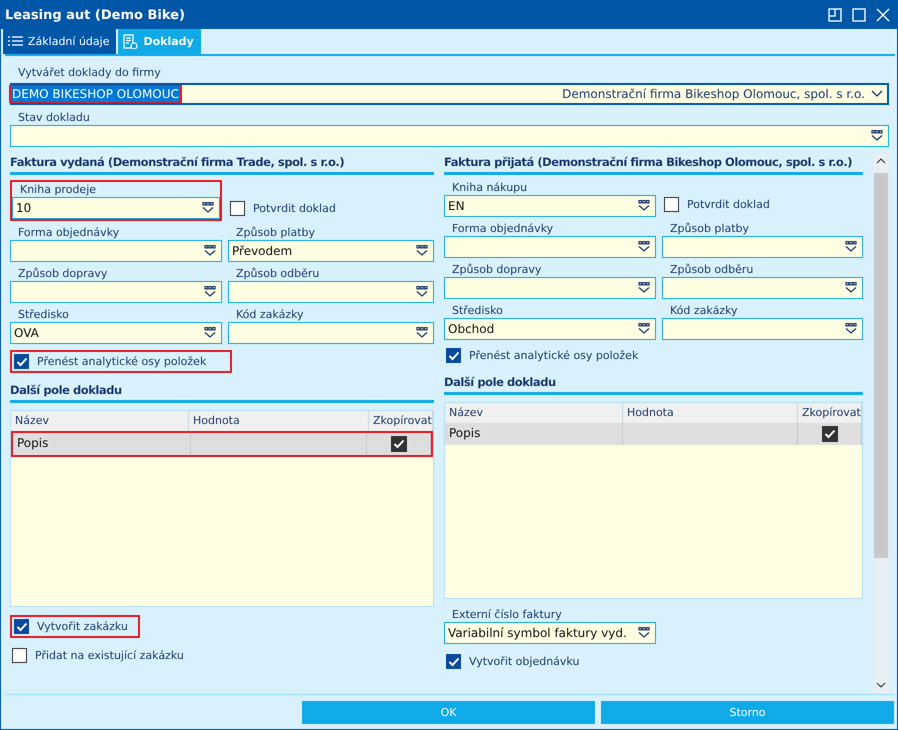  I want to click on checkbox-label: Vytvořit objednávku, so click(524, 661).